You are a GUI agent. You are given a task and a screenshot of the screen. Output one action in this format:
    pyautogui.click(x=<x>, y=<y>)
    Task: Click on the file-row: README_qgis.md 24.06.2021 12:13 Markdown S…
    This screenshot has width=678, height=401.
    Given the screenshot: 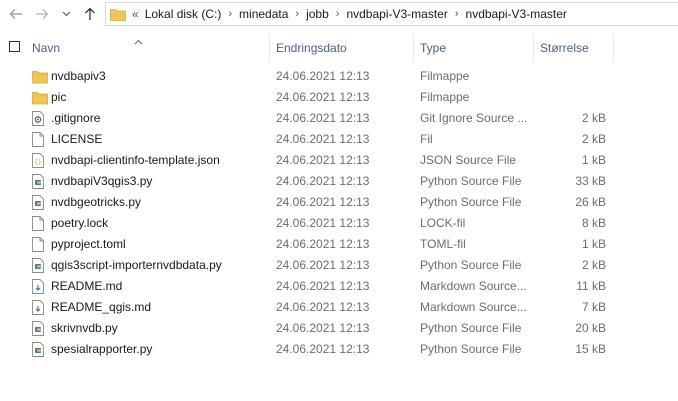 What is the action you would take?
    pyautogui.click(x=339, y=307)
    